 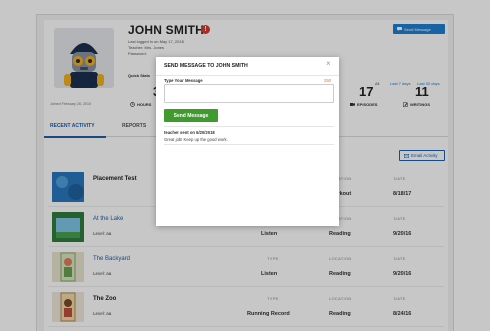 I want to click on message-history-end, so click(x=249, y=144).